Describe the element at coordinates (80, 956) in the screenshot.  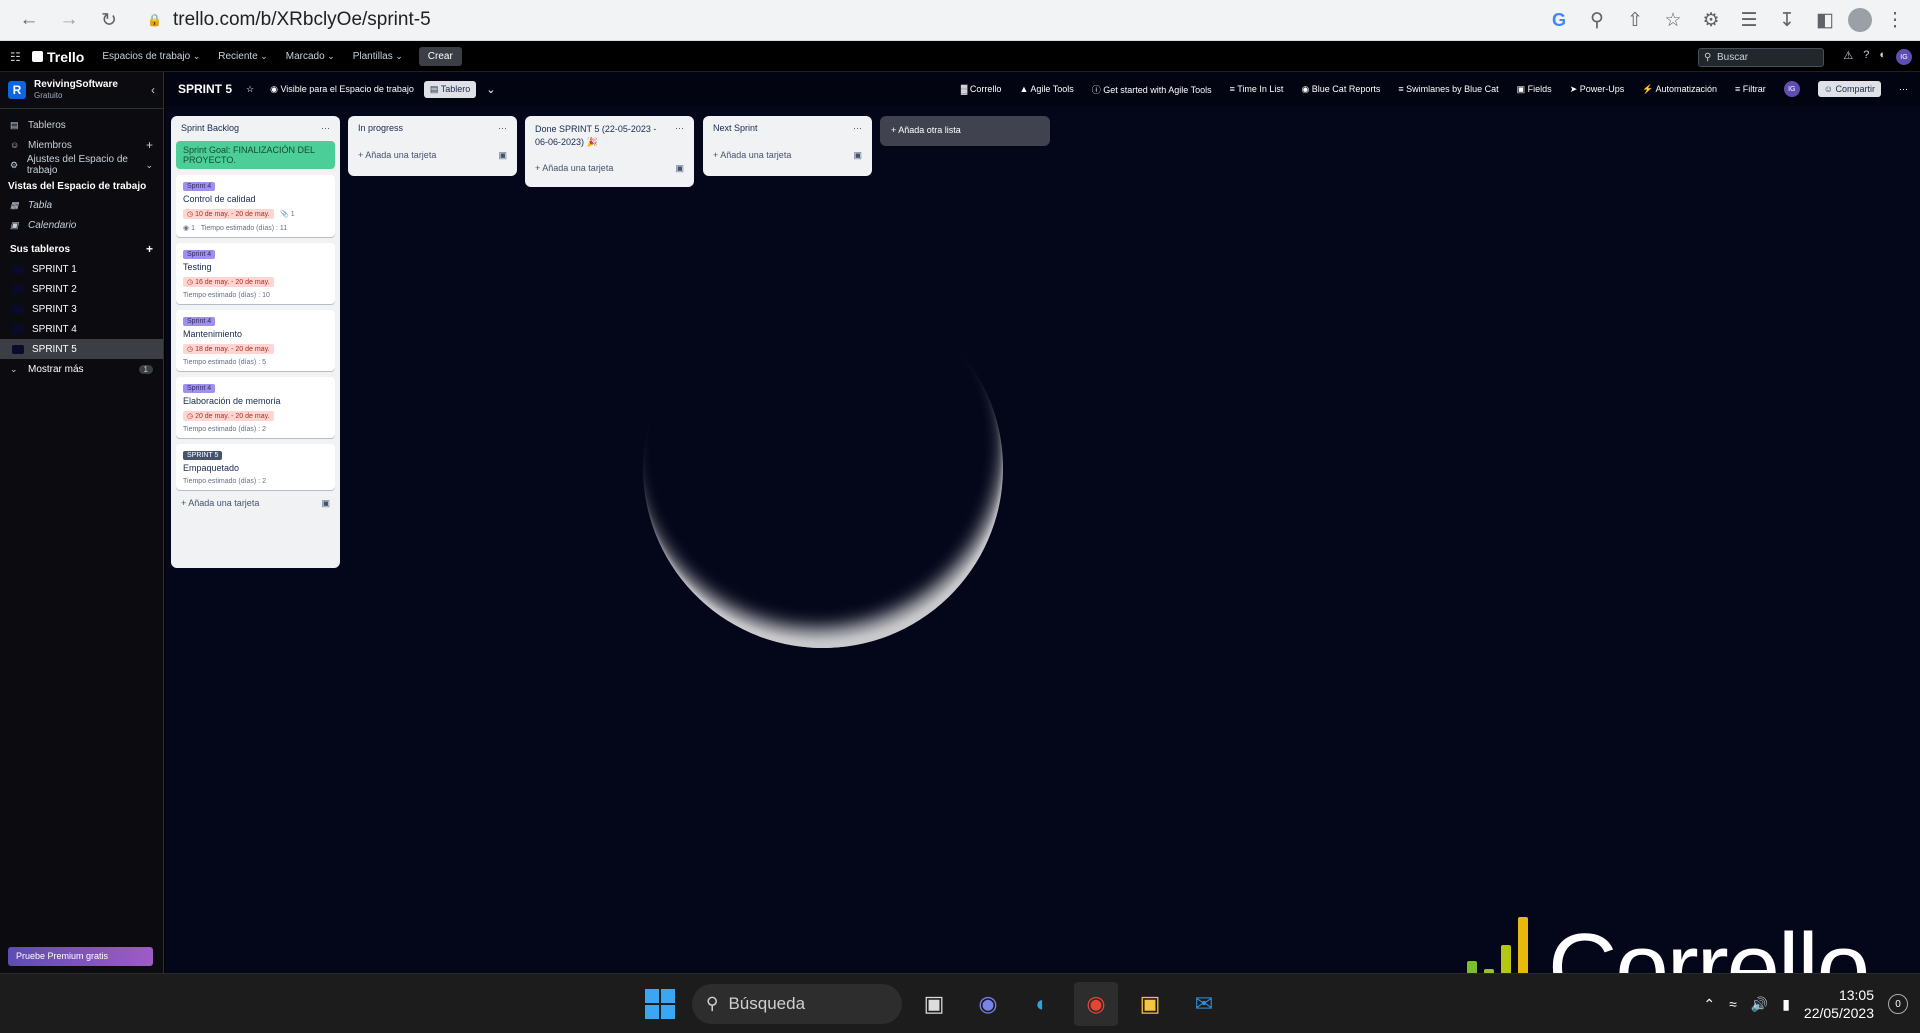
I see `premium-trial-button: Pruebe Premium gratis` at that location.